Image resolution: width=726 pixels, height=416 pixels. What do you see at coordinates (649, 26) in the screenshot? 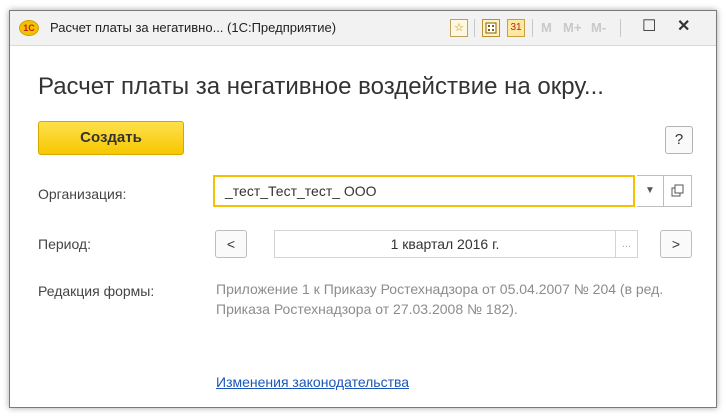
I see `maximize-button: ☐` at bounding box center [649, 26].